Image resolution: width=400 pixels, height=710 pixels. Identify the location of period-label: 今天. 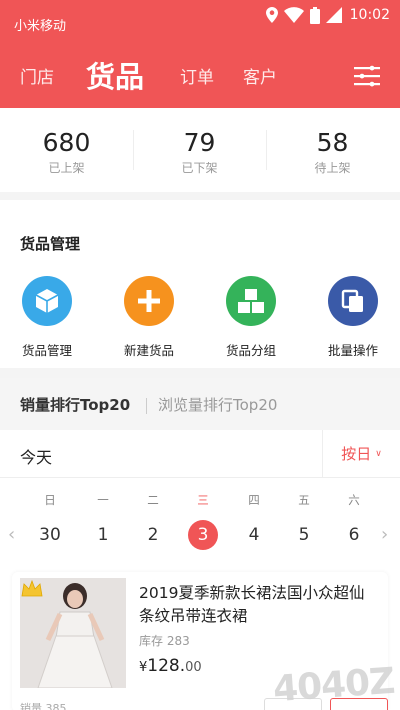
(36, 457).